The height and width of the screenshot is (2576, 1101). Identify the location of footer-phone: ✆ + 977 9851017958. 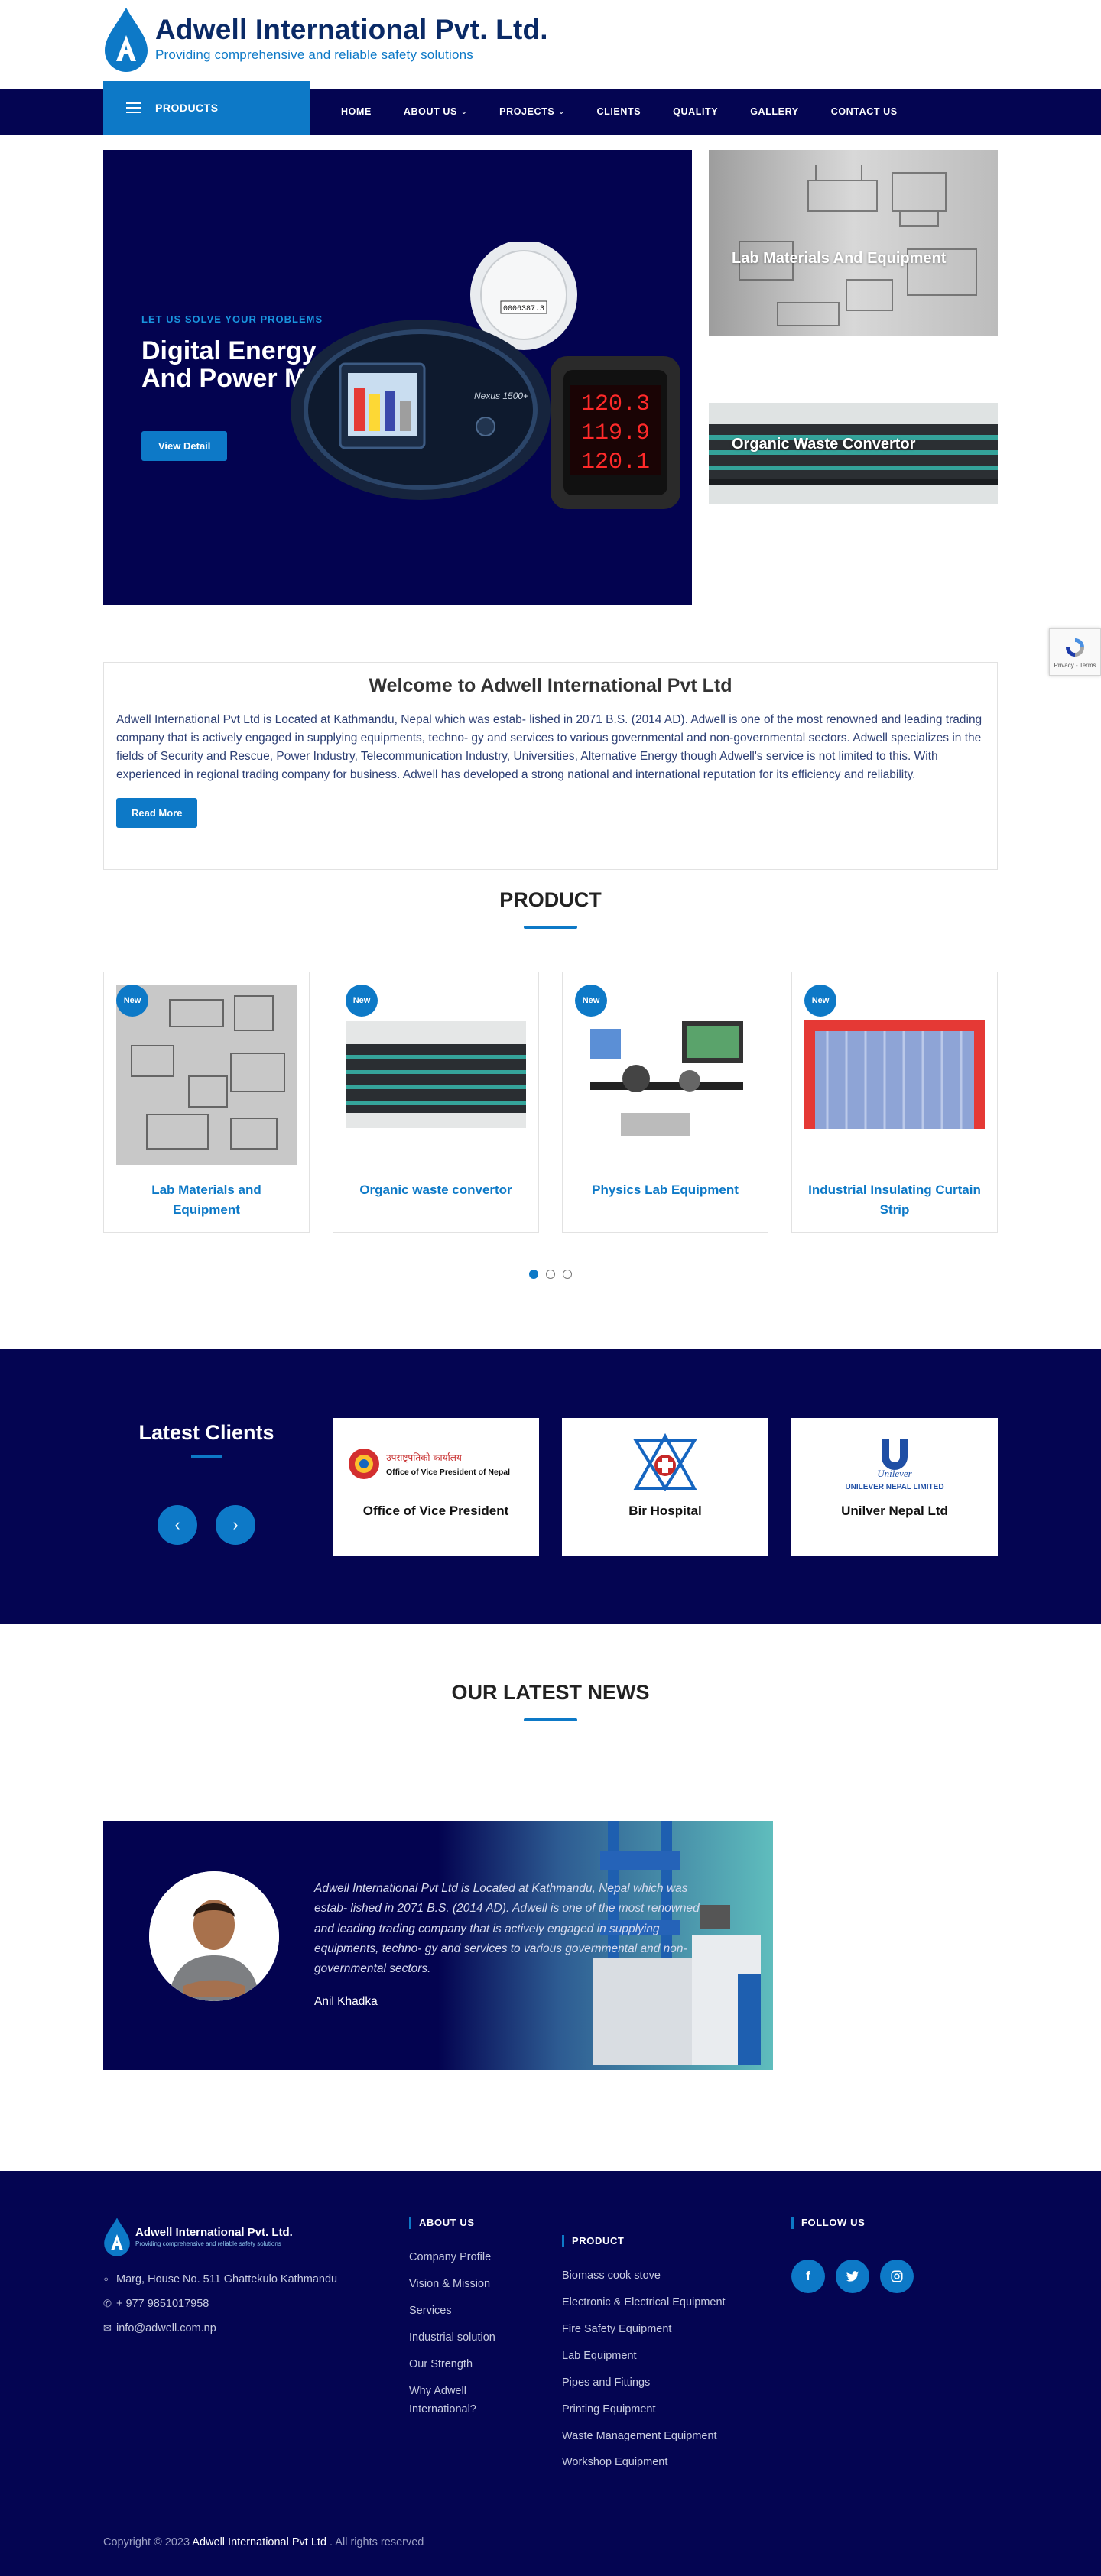
(256, 2304).